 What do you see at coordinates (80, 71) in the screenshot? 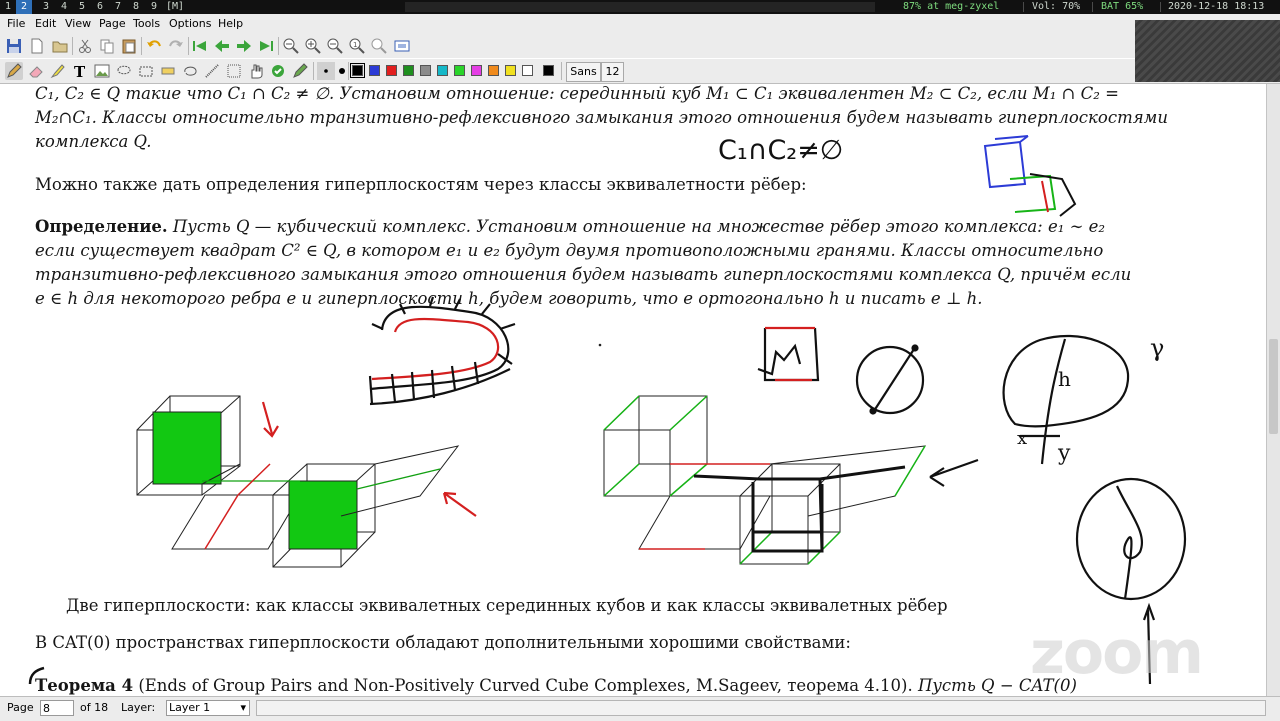
I see `text-tool-icon: T` at bounding box center [80, 71].